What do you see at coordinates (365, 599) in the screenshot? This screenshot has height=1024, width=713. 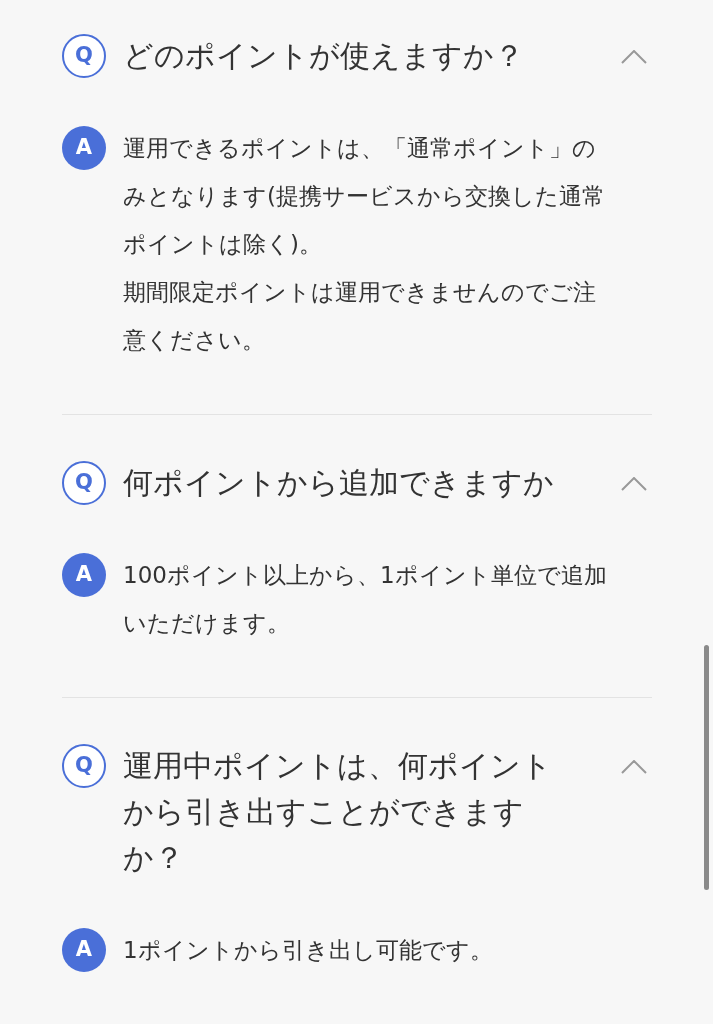 I see `answer-text: 100ポイント以上から、1ポイント単位で追加いただけます。` at bounding box center [365, 599].